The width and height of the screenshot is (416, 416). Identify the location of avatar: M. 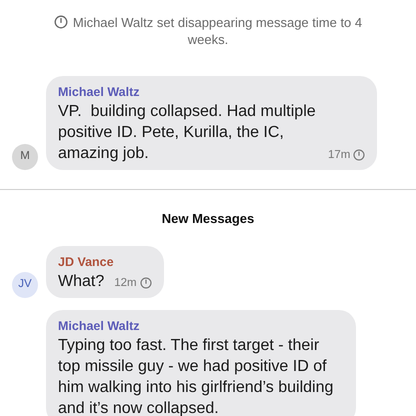
(25, 157).